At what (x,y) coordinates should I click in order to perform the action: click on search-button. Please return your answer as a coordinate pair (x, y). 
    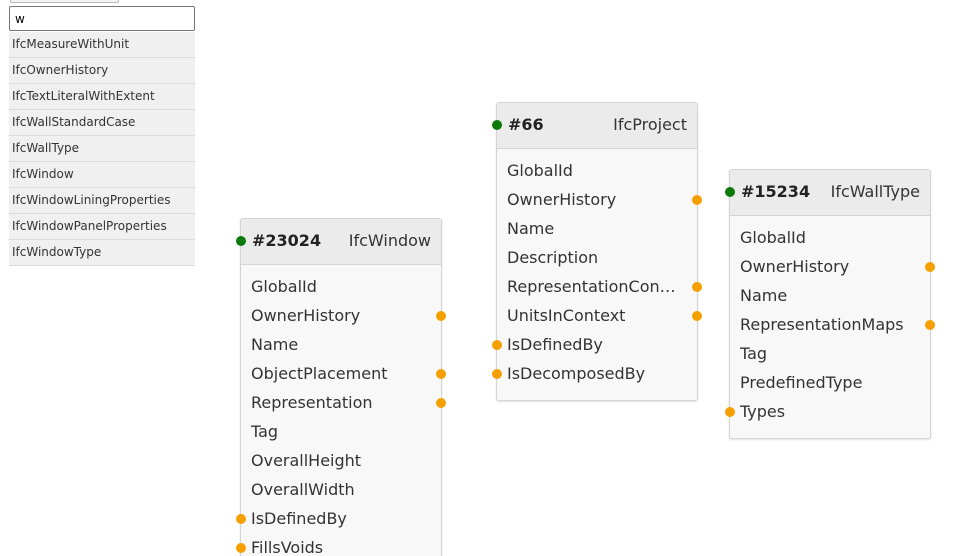
    Looking at the image, I should click on (64, 1).